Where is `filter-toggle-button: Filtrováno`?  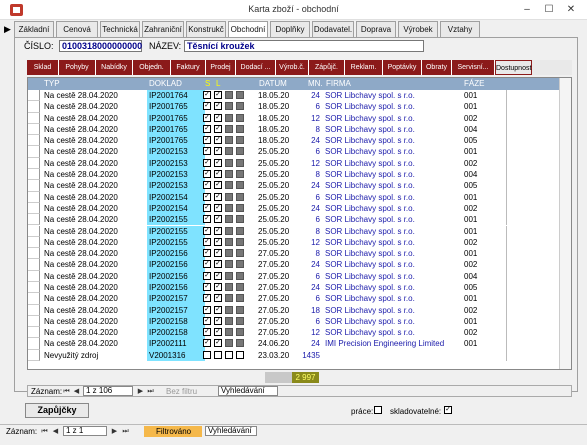 filter-toggle-button: Filtrováno is located at coordinates (173, 431).